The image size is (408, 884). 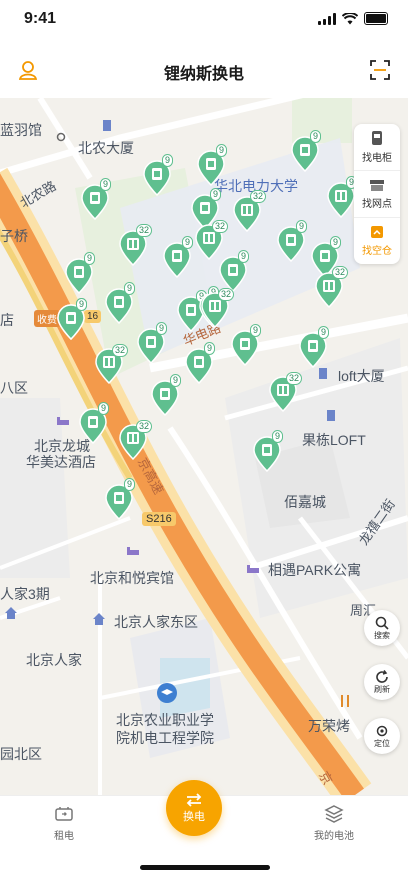 What do you see at coordinates (21, 754) in the screenshot?
I see `map-label: 园北区` at bounding box center [21, 754].